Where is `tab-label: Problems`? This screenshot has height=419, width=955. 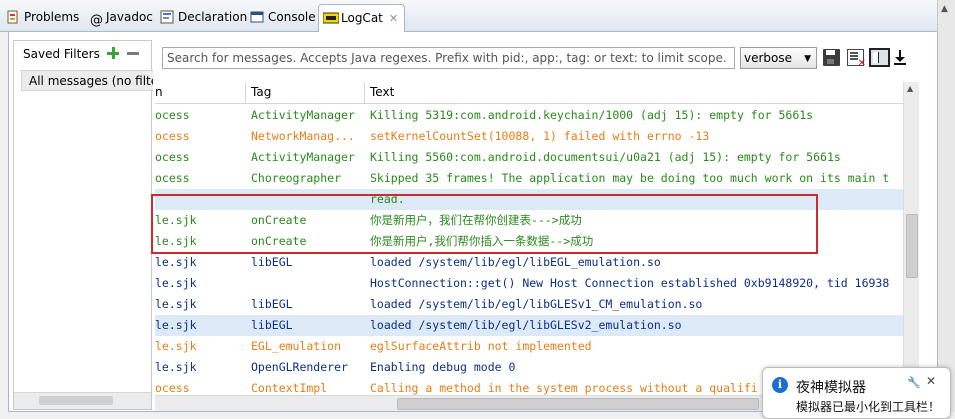
tab-label: Problems is located at coordinates (52, 17).